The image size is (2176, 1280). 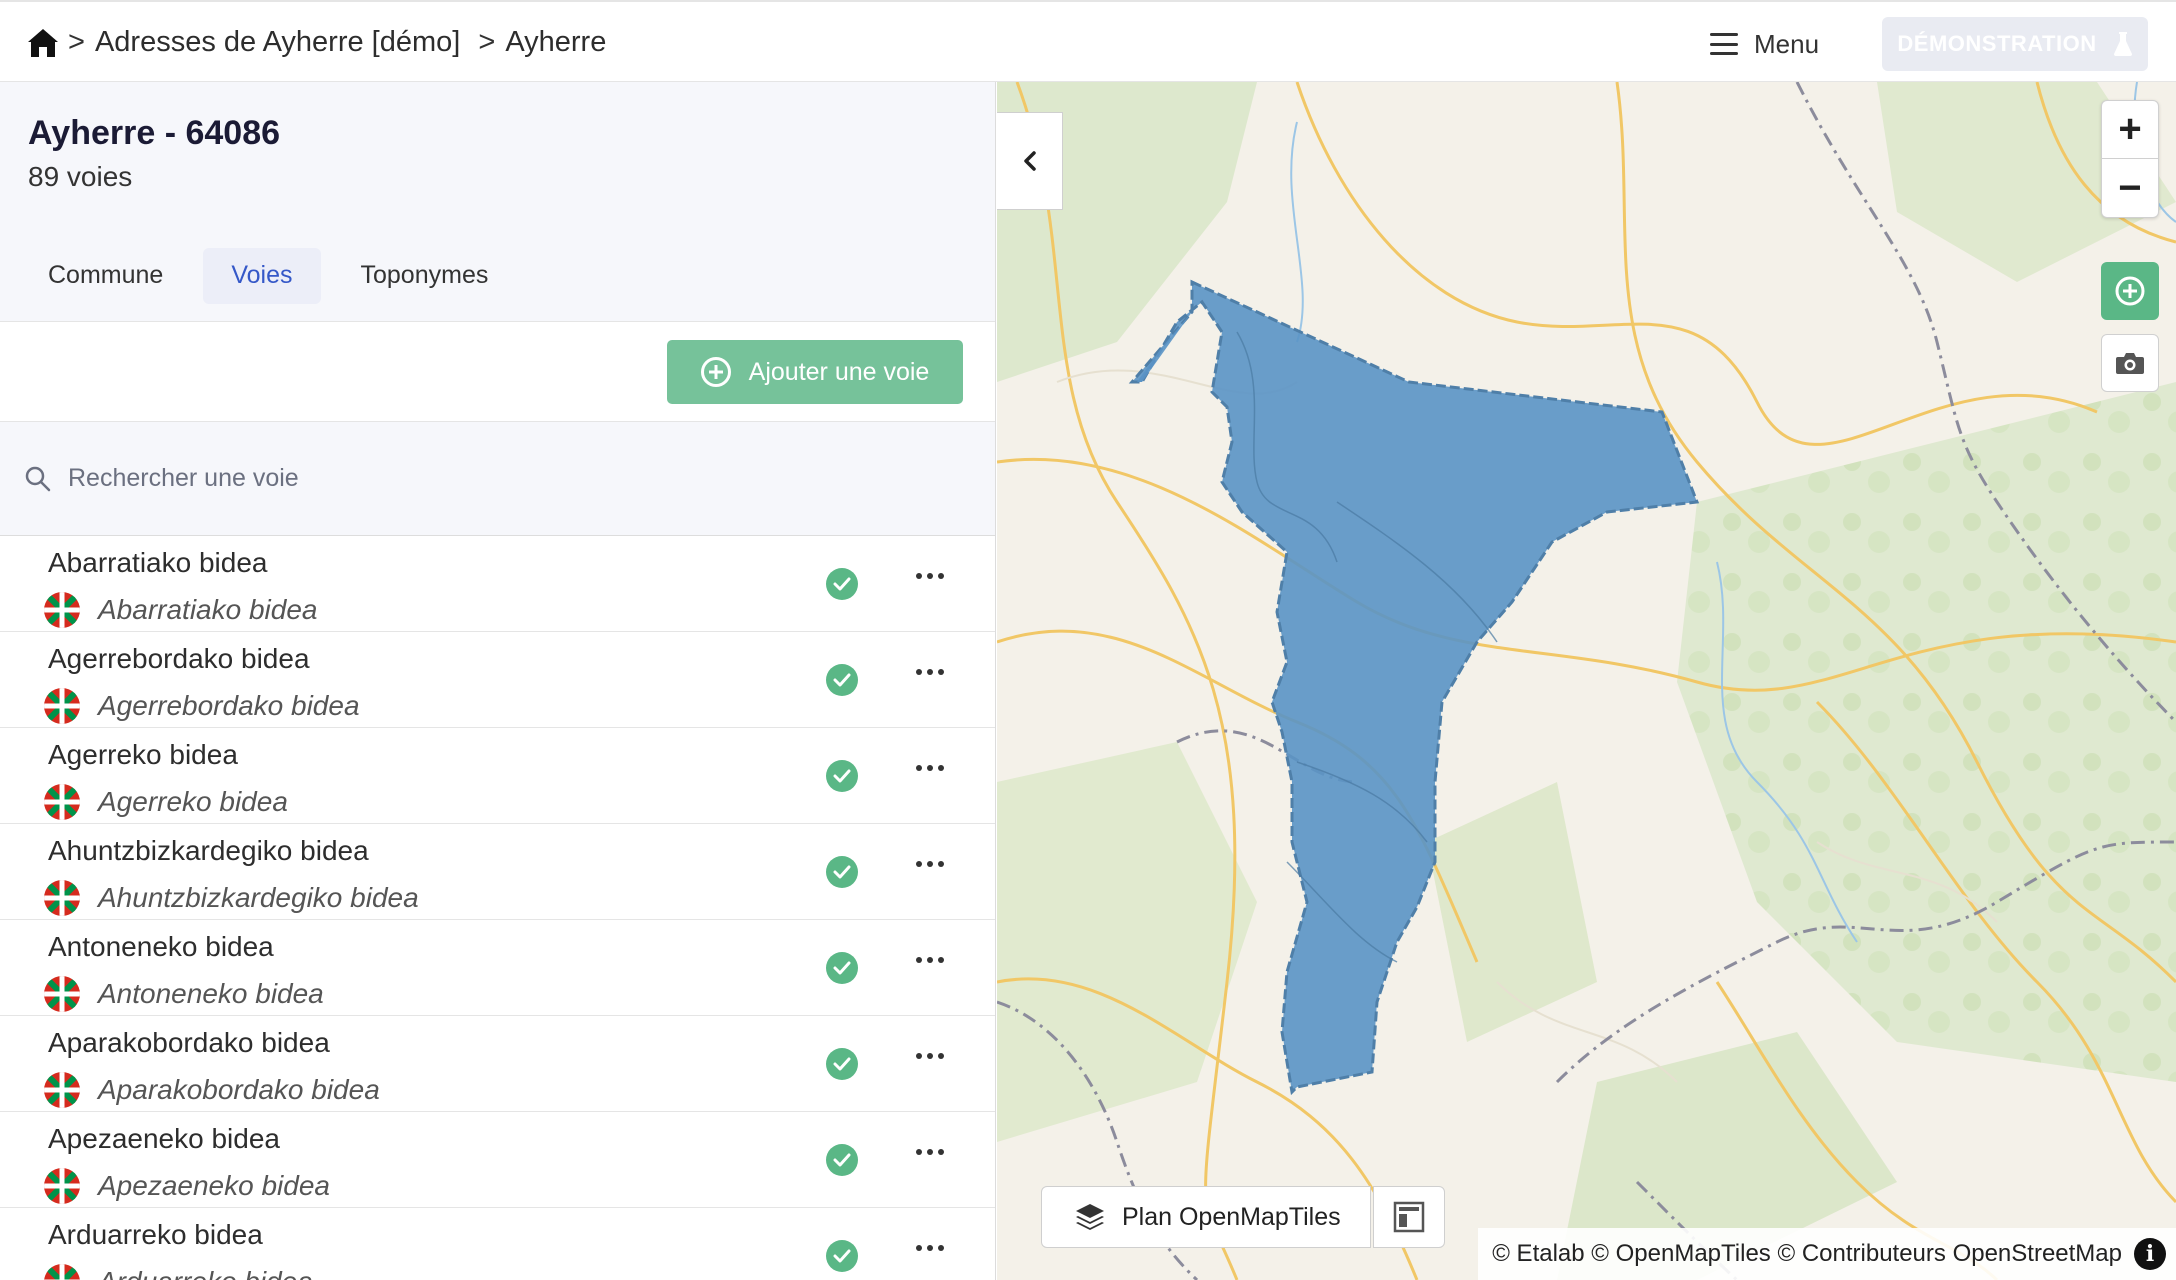 I want to click on zoom-control: + −, so click(x=2130, y=159).